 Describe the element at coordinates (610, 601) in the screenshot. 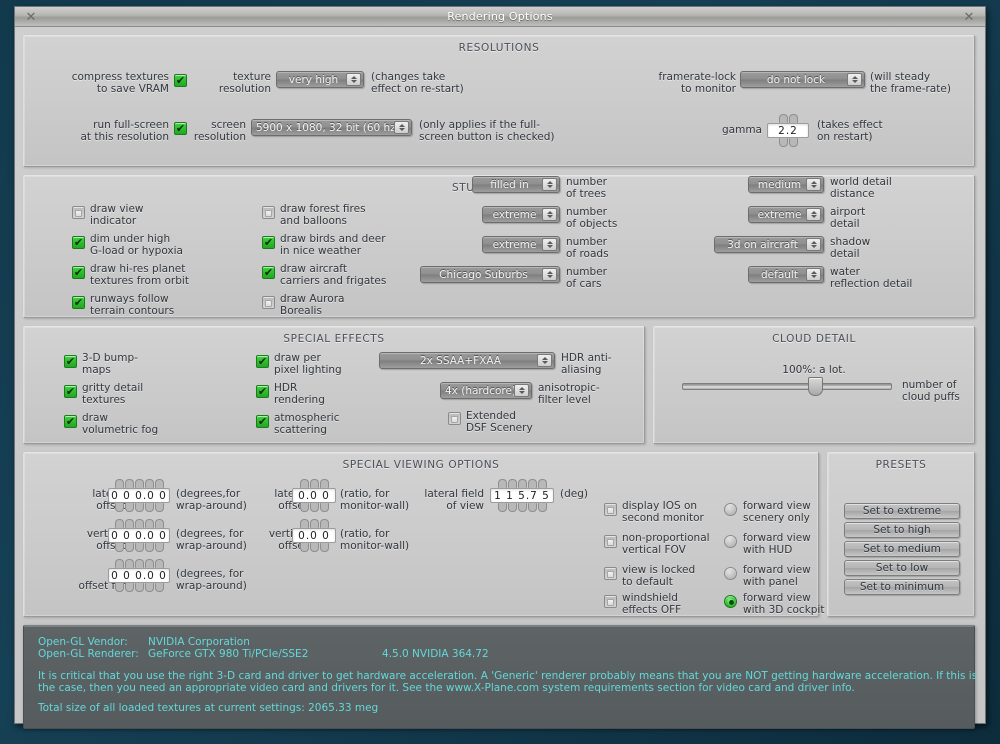

I see `checkbox-view-windshield-effects-off` at that location.